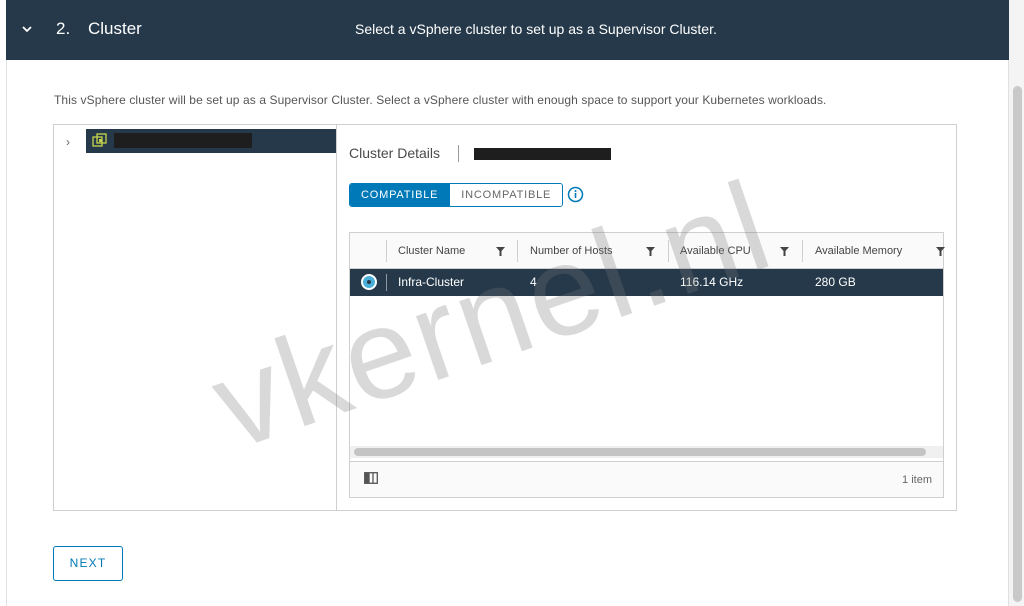  What do you see at coordinates (68, 142) in the screenshot?
I see `expand-caret-icon: ›` at bounding box center [68, 142].